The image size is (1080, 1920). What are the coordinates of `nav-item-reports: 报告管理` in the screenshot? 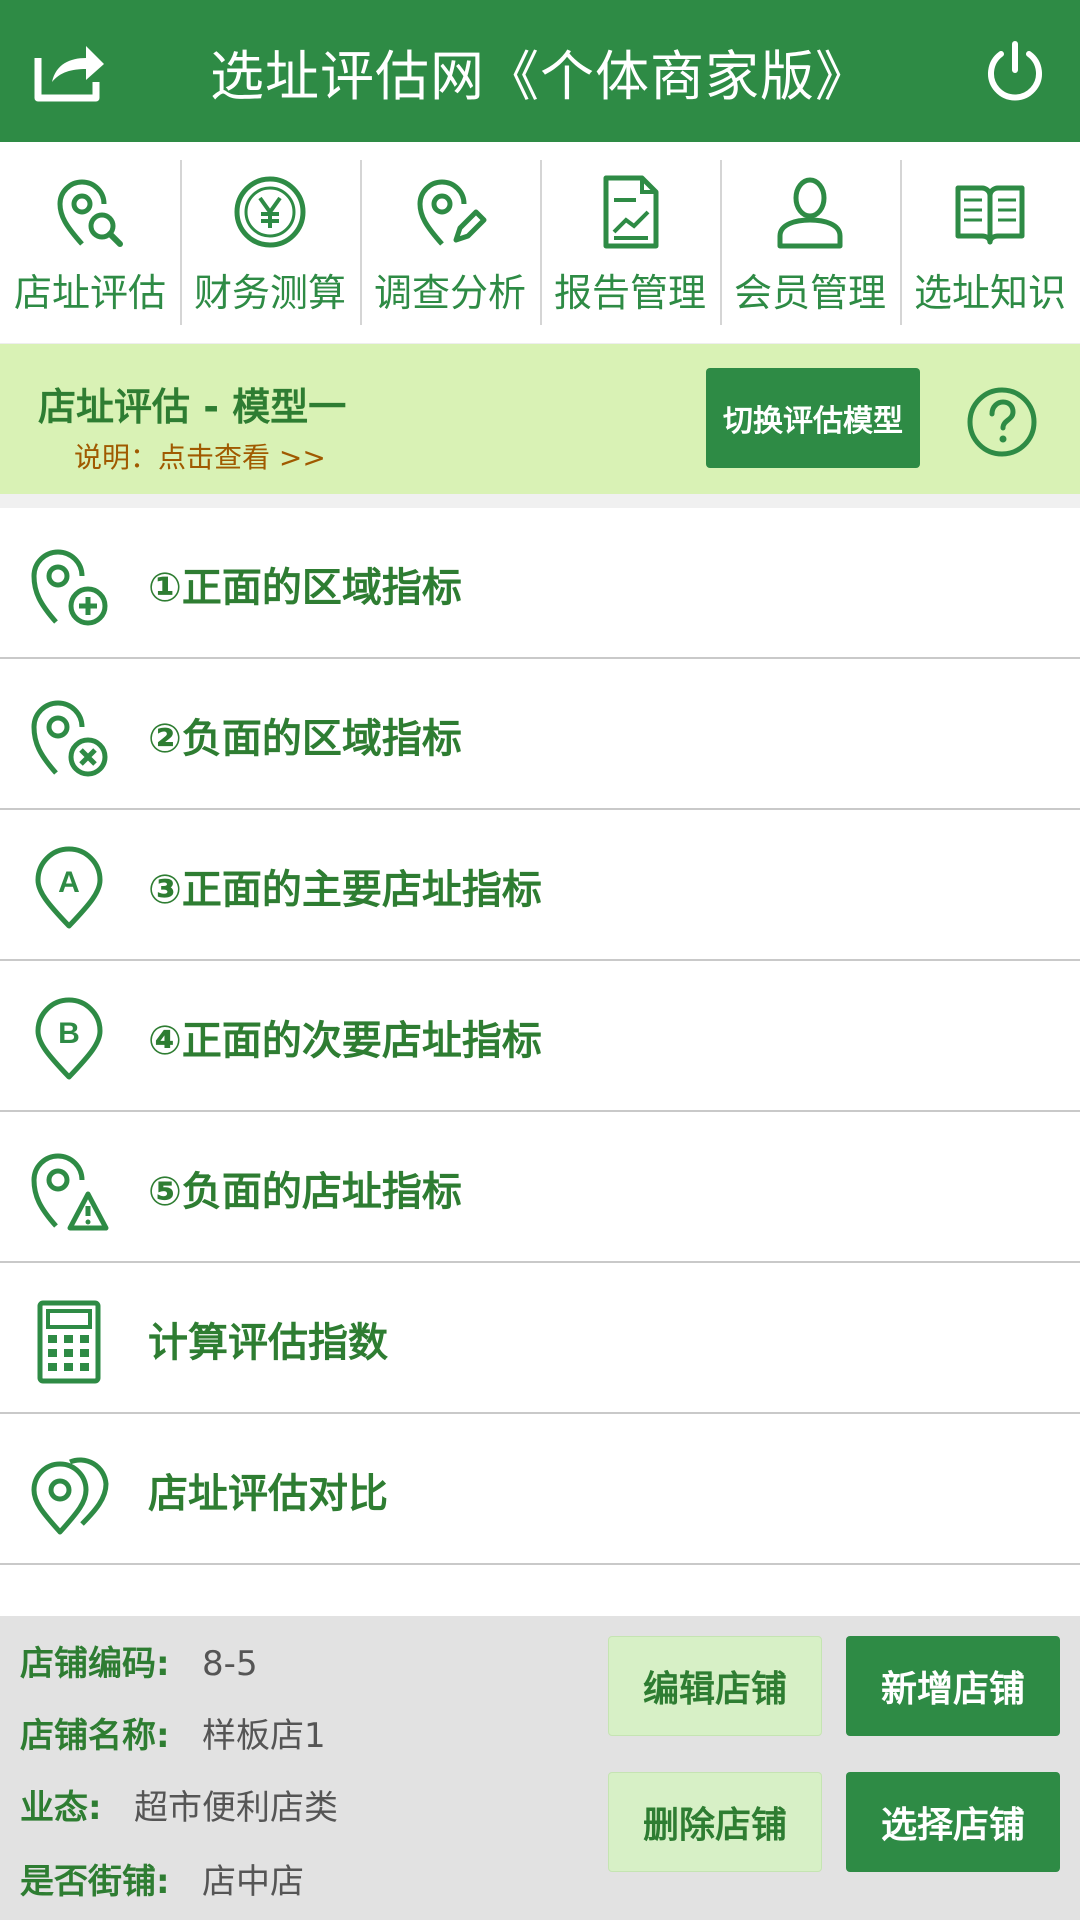 It's located at (630, 242).